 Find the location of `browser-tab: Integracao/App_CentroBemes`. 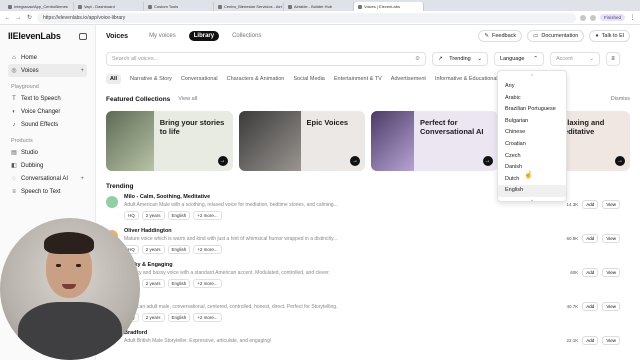

browser-tab: Integracao/App_CentroBemes is located at coordinates (39, 6).